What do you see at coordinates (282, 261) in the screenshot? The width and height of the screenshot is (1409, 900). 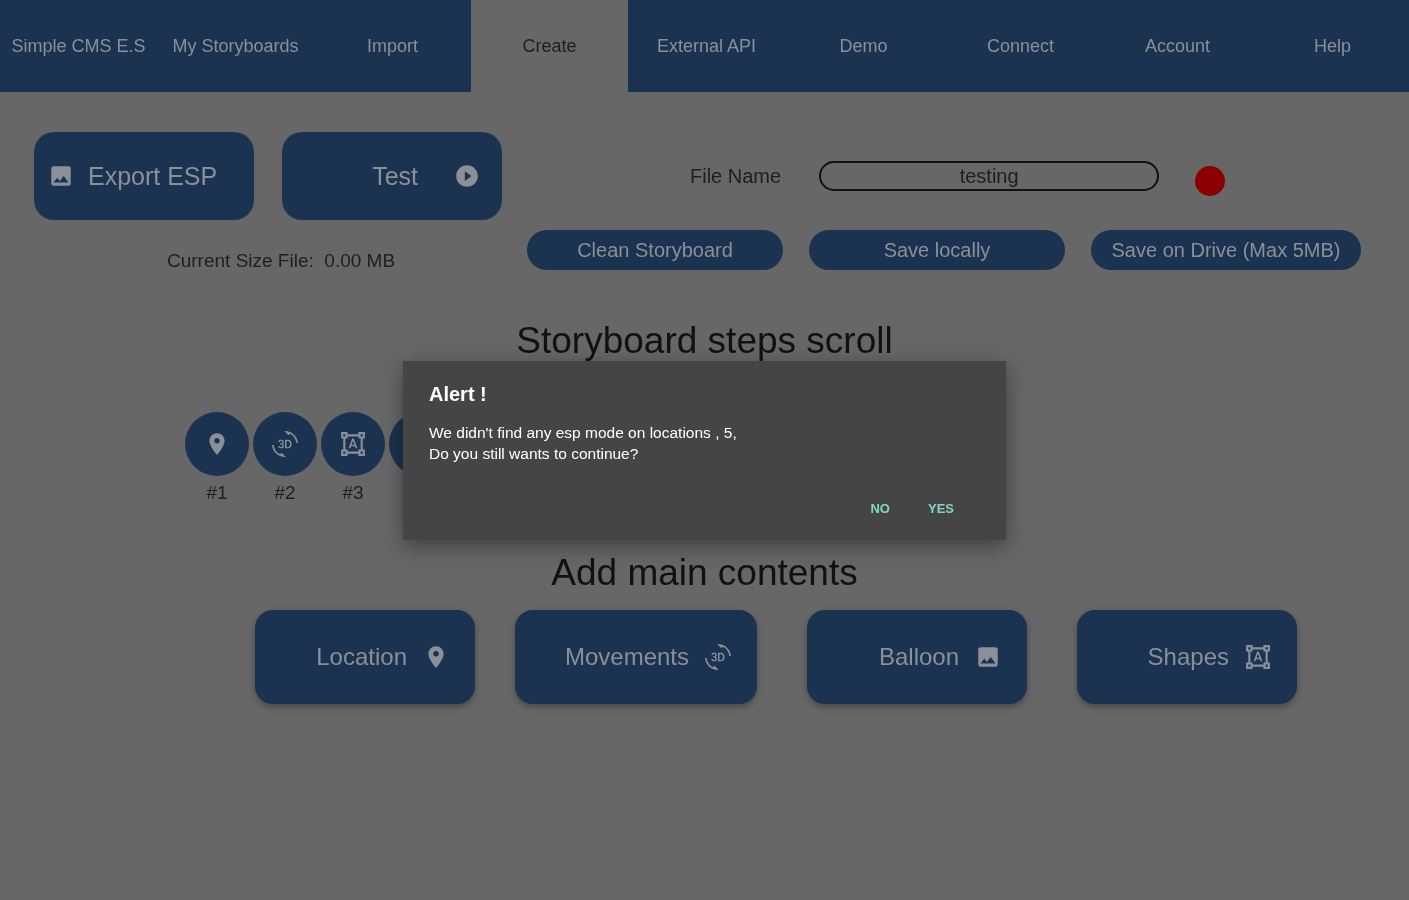 I see `current-size-text: Current Size File: 0.00 MB` at bounding box center [282, 261].